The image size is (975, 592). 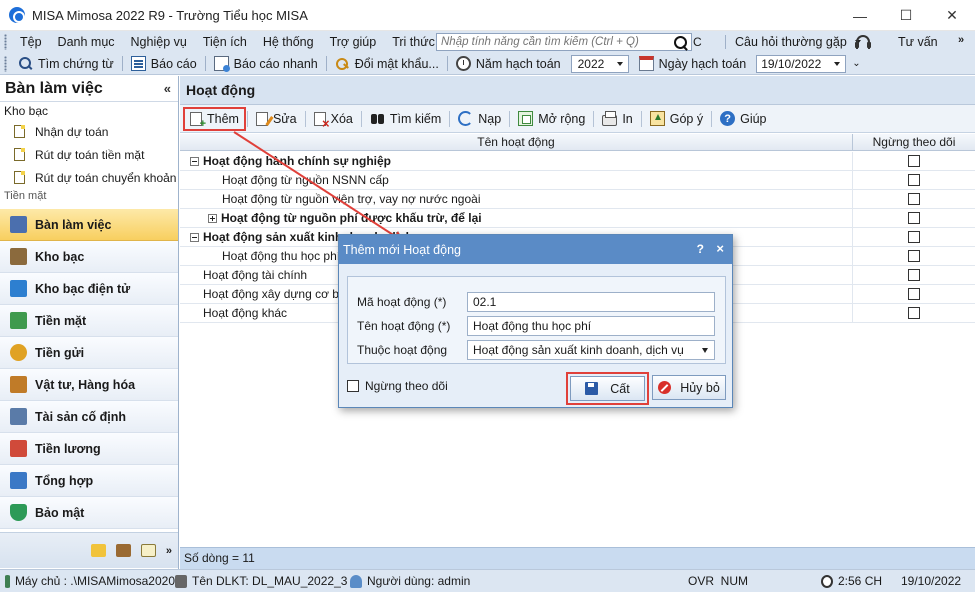 What do you see at coordinates (89, 481) in the screenshot?
I see `nav-general: Tổng hợp` at bounding box center [89, 481].